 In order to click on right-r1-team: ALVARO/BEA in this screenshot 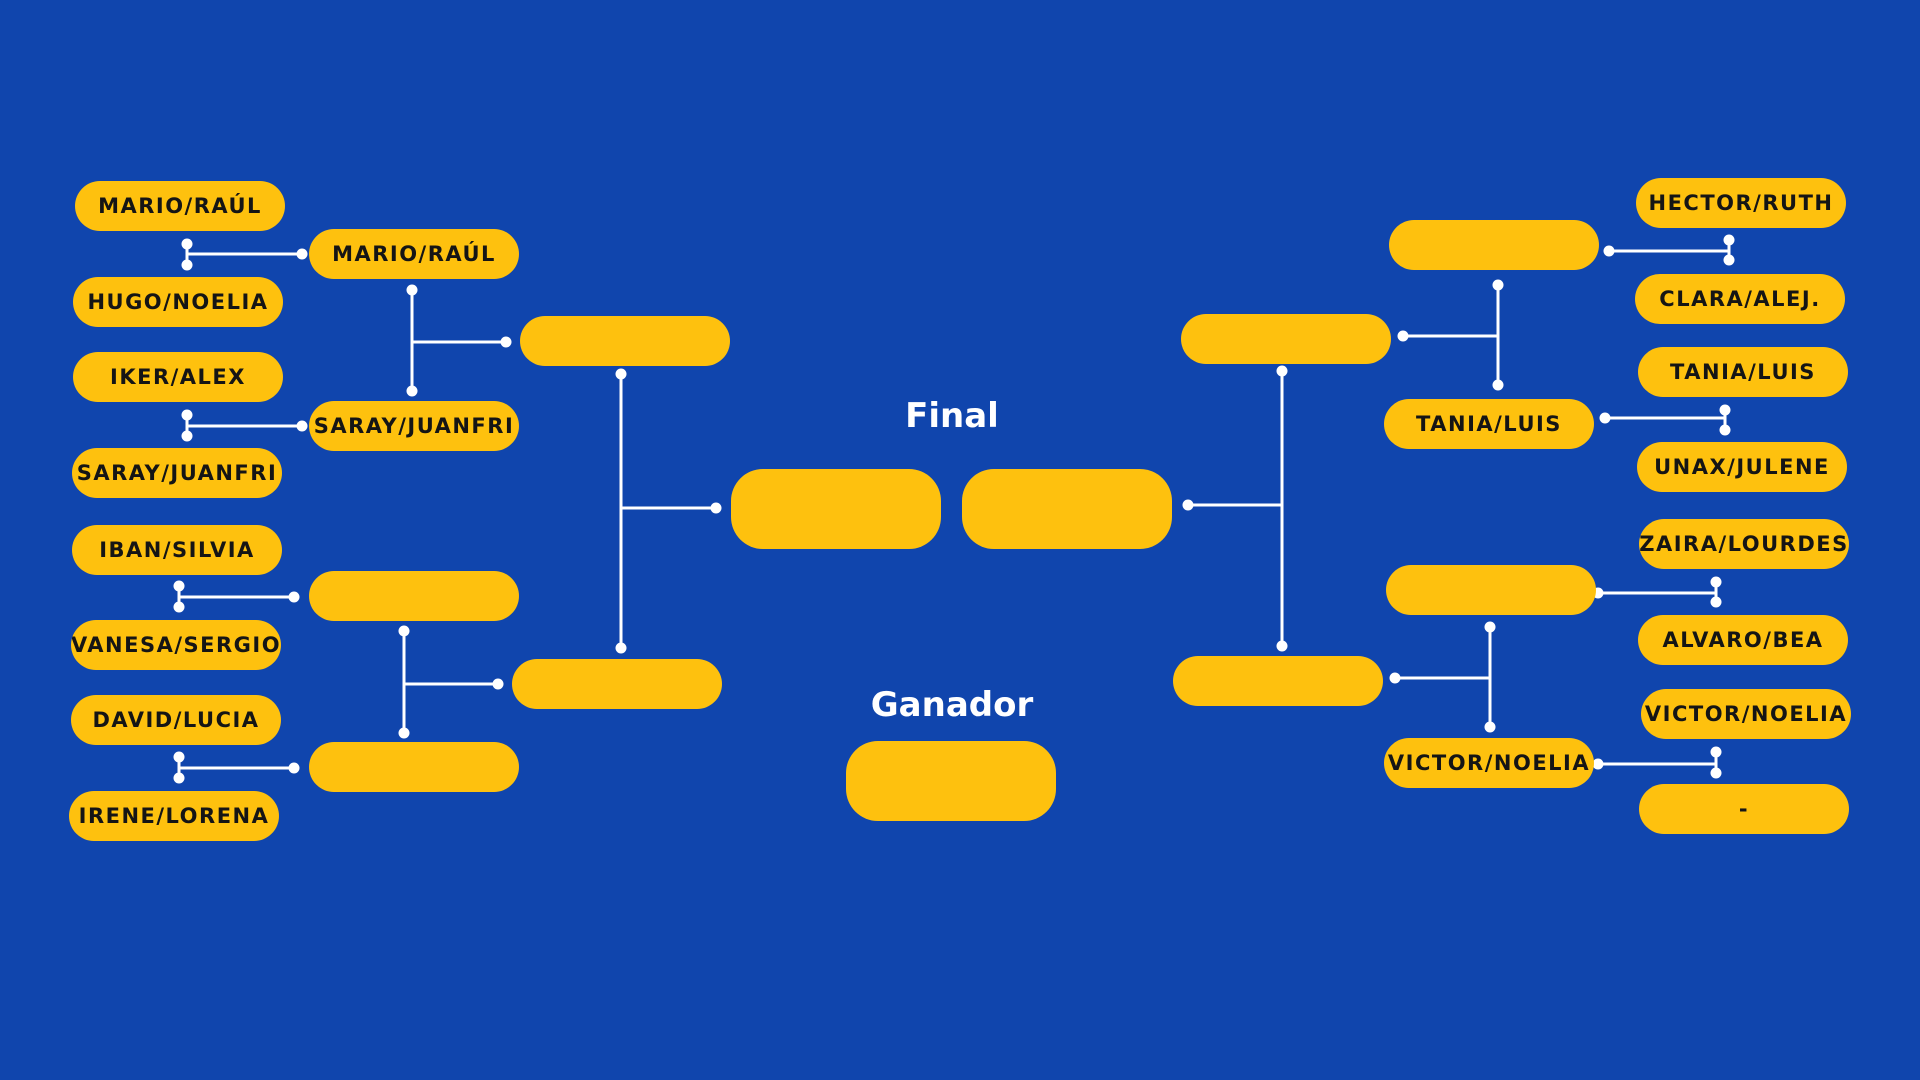, I will do `click(1743, 640)`.